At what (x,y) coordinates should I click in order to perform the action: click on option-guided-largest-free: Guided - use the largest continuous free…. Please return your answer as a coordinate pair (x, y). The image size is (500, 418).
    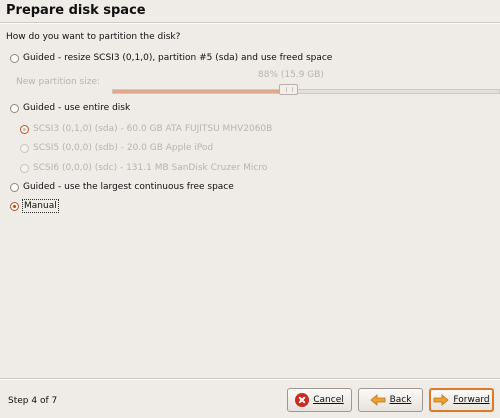
    Looking at the image, I should click on (122, 187).